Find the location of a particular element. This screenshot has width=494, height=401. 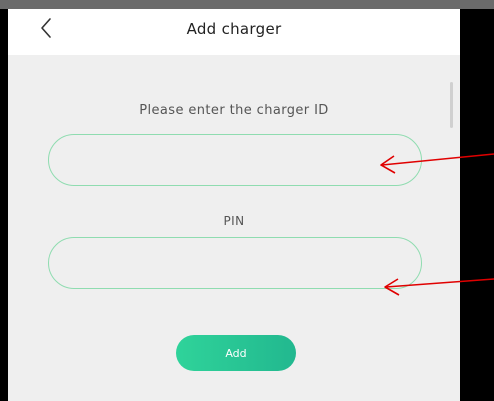

add-button: Add is located at coordinates (236, 353).